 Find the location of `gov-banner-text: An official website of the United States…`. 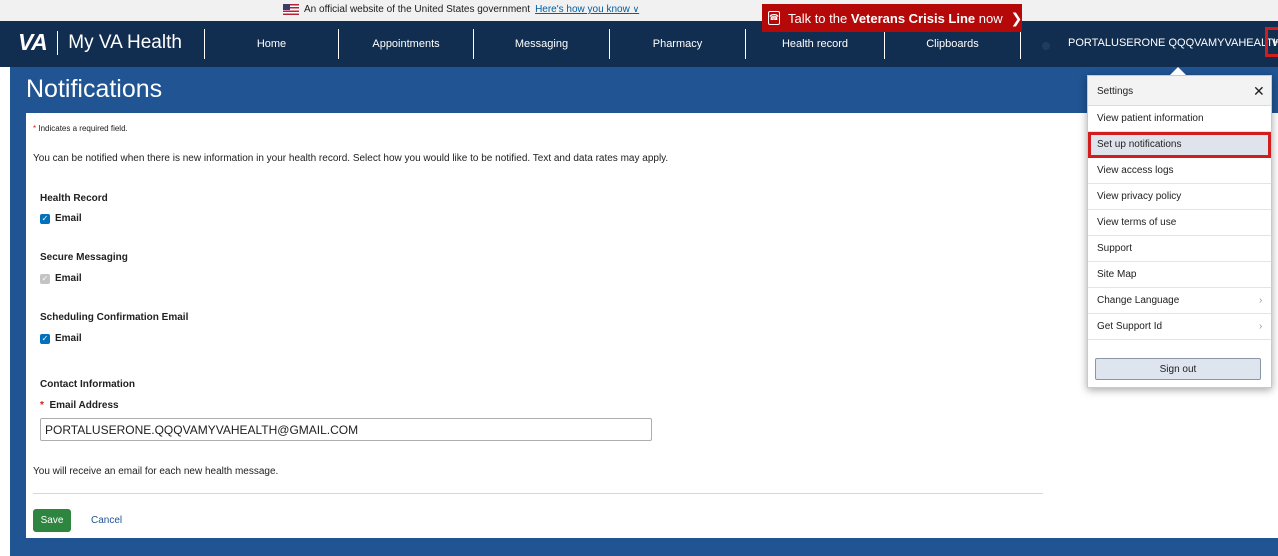

gov-banner-text: An official website of the United States… is located at coordinates (417, 9).